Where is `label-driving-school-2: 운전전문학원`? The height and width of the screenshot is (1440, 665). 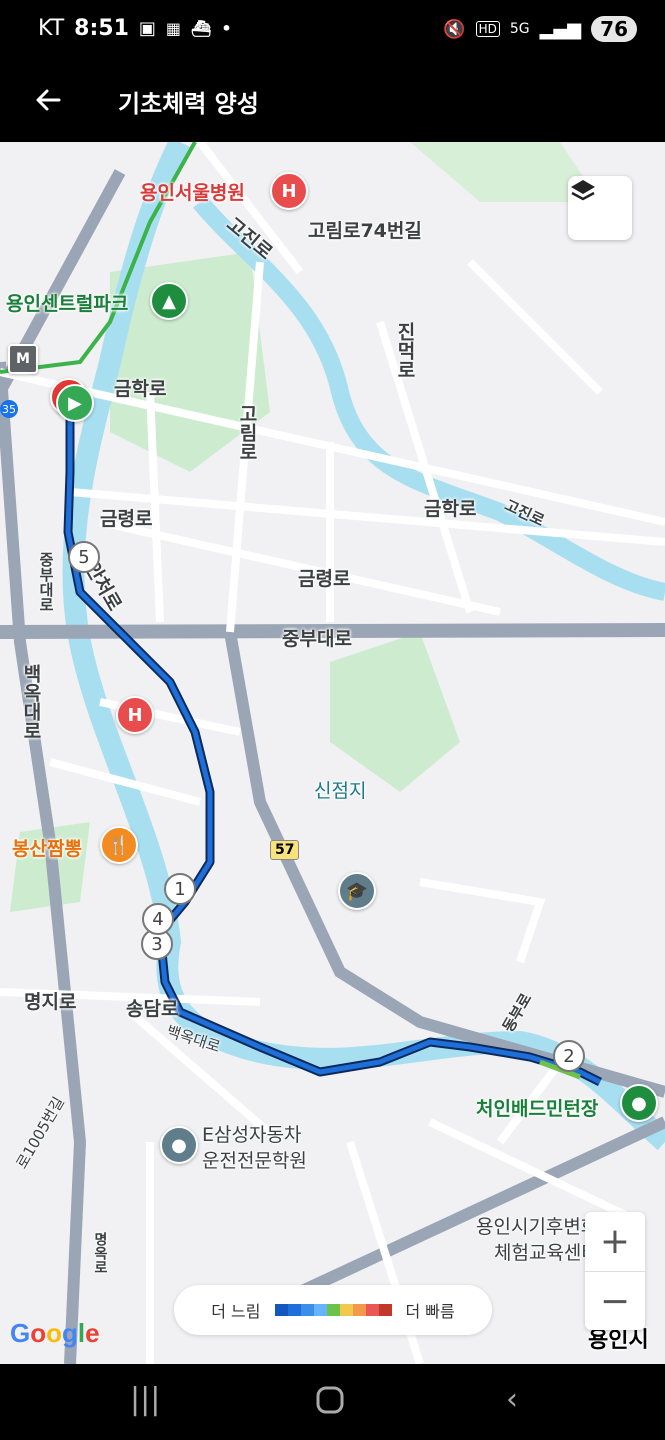
label-driving-school-2: 운전전문학원 is located at coordinates (254, 1161).